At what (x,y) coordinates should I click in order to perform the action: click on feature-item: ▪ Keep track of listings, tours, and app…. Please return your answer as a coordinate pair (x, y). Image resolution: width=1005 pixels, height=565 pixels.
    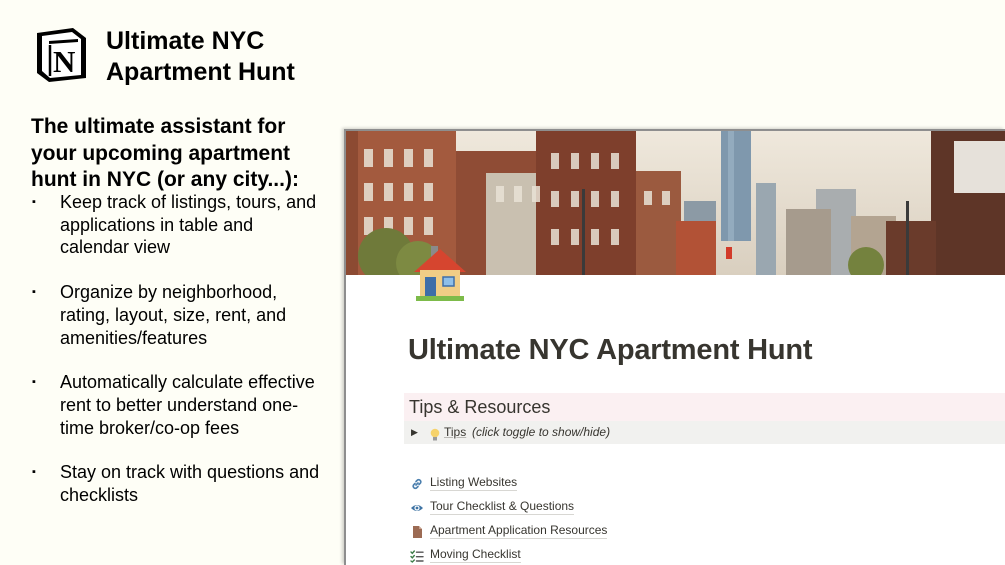
    Looking at the image, I should click on (176, 225).